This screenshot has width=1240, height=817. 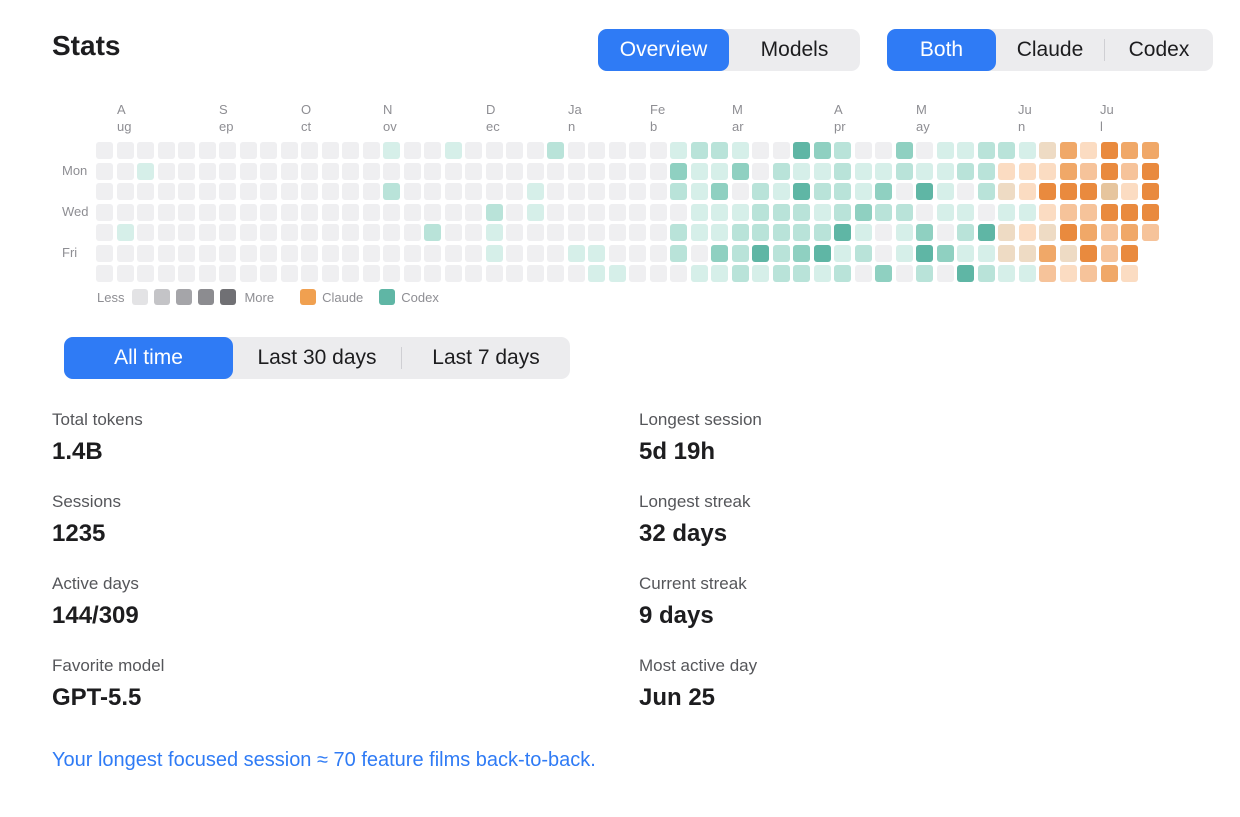 I want to click on range-all-time-button: All time, so click(x=148, y=358).